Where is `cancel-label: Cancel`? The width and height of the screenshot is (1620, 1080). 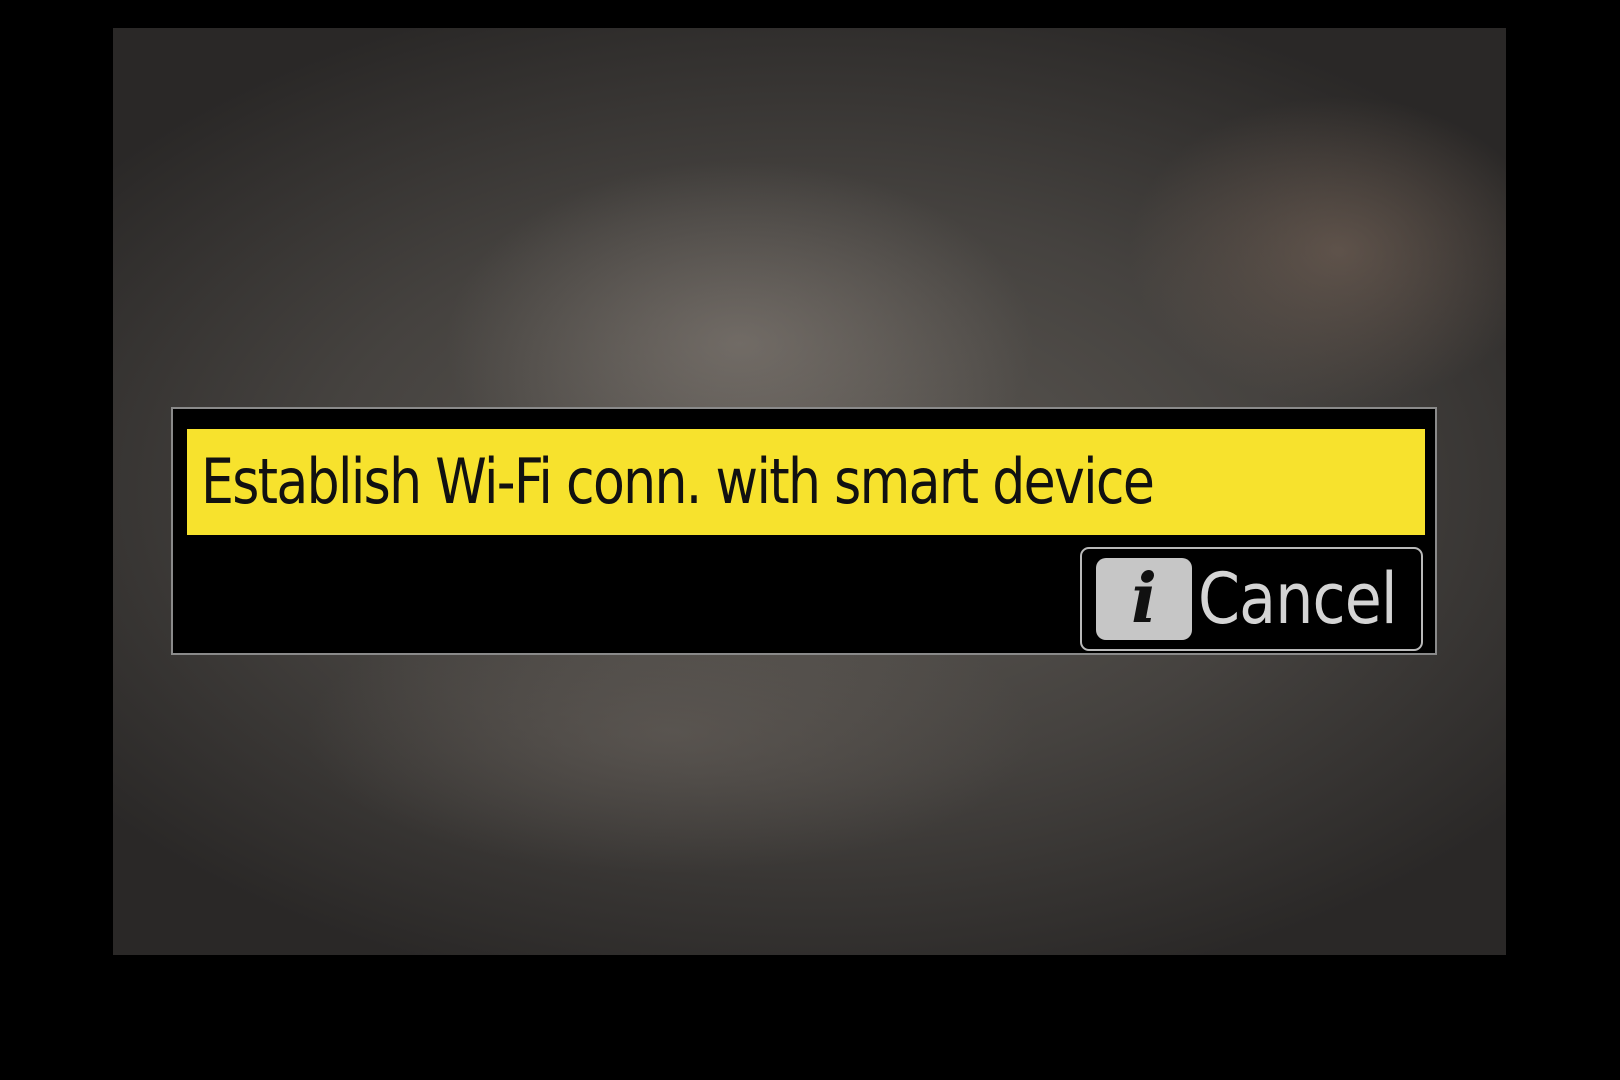
cancel-label: Cancel is located at coordinates (1298, 599).